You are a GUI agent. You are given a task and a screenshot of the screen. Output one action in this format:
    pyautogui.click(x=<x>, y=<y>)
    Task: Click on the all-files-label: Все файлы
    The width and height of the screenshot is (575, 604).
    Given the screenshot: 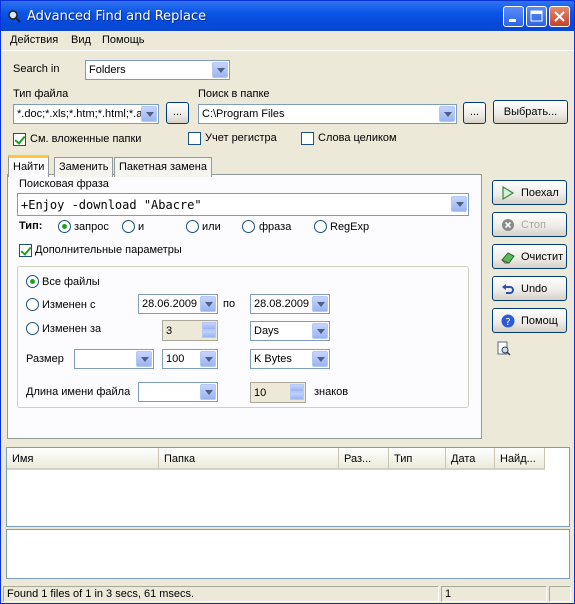 What is the action you would take?
    pyautogui.click(x=71, y=282)
    